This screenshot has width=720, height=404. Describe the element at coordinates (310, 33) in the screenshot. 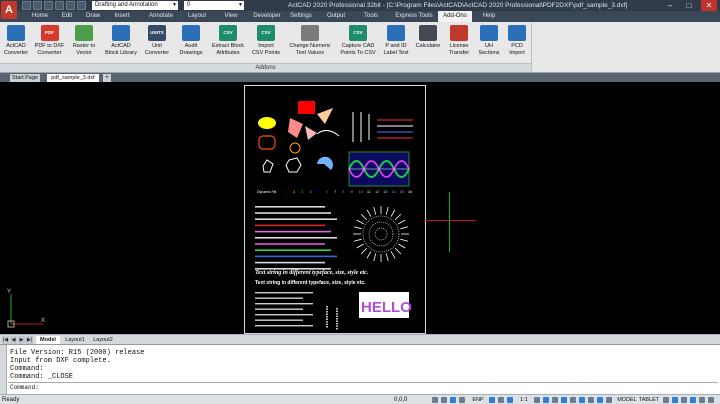

I see `numeric-text-icon` at that location.